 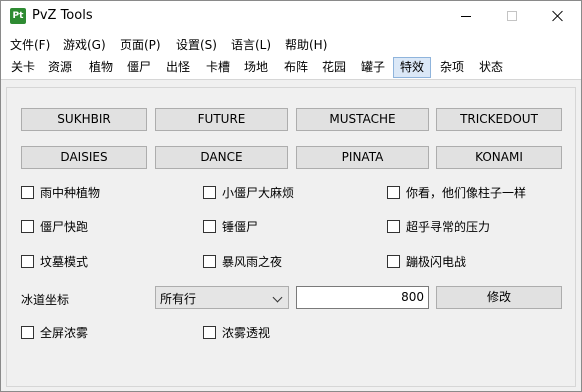 What do you see at coordinates (499, 157) in the screenshot?
I see `code-konami-button: KONAMI` at bounding box center [499, 157].